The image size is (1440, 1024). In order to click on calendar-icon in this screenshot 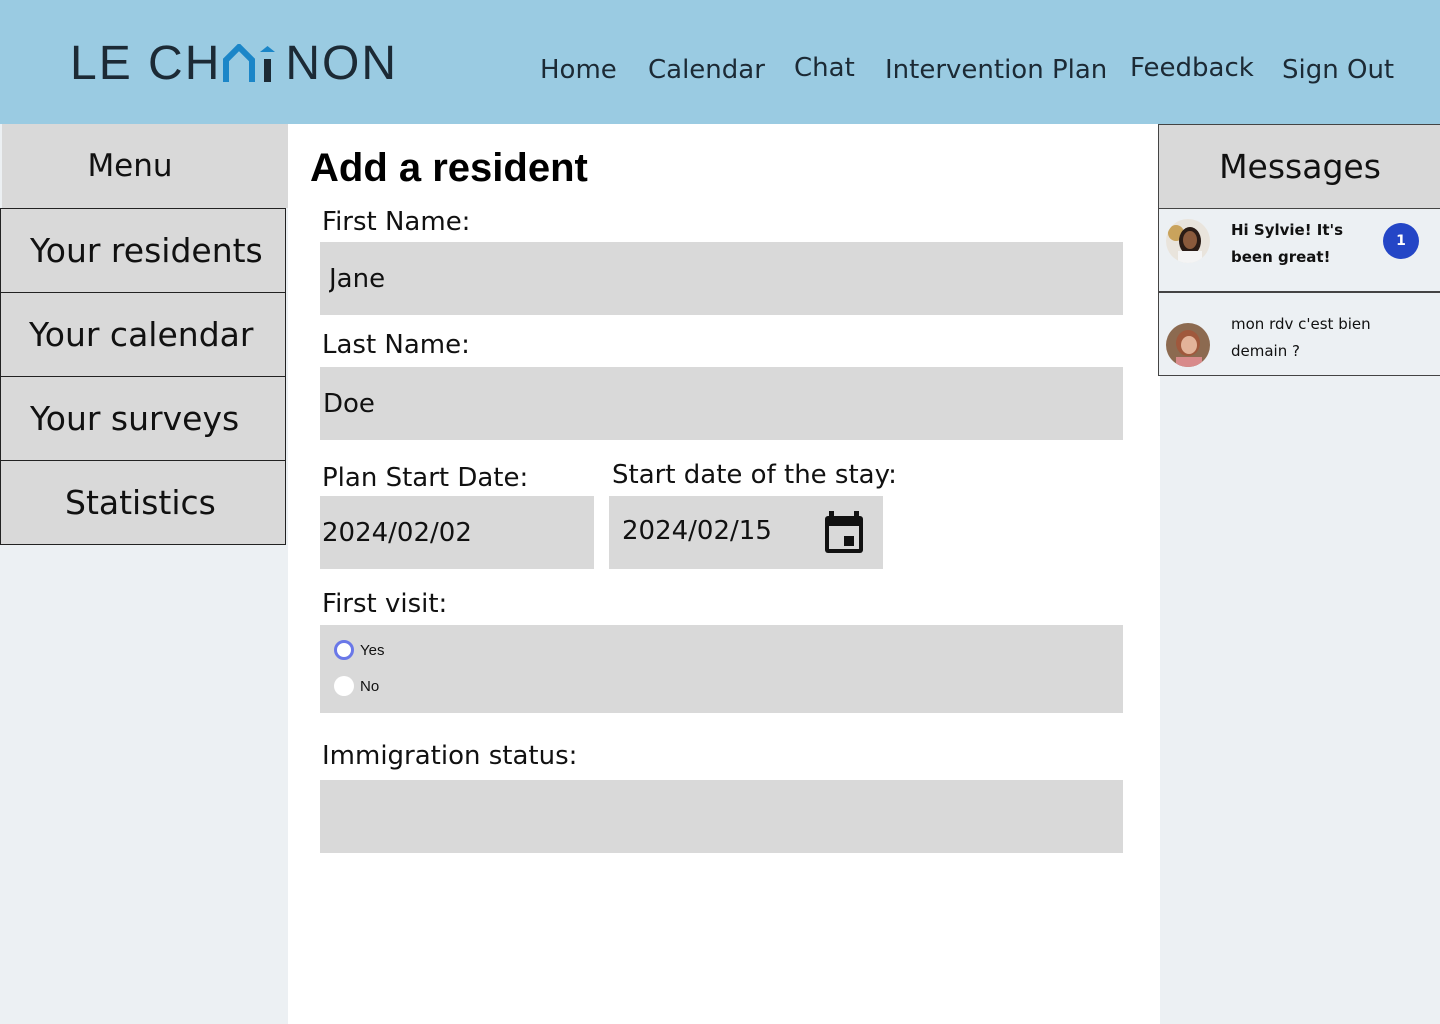, I will do `click(844, 533)`.